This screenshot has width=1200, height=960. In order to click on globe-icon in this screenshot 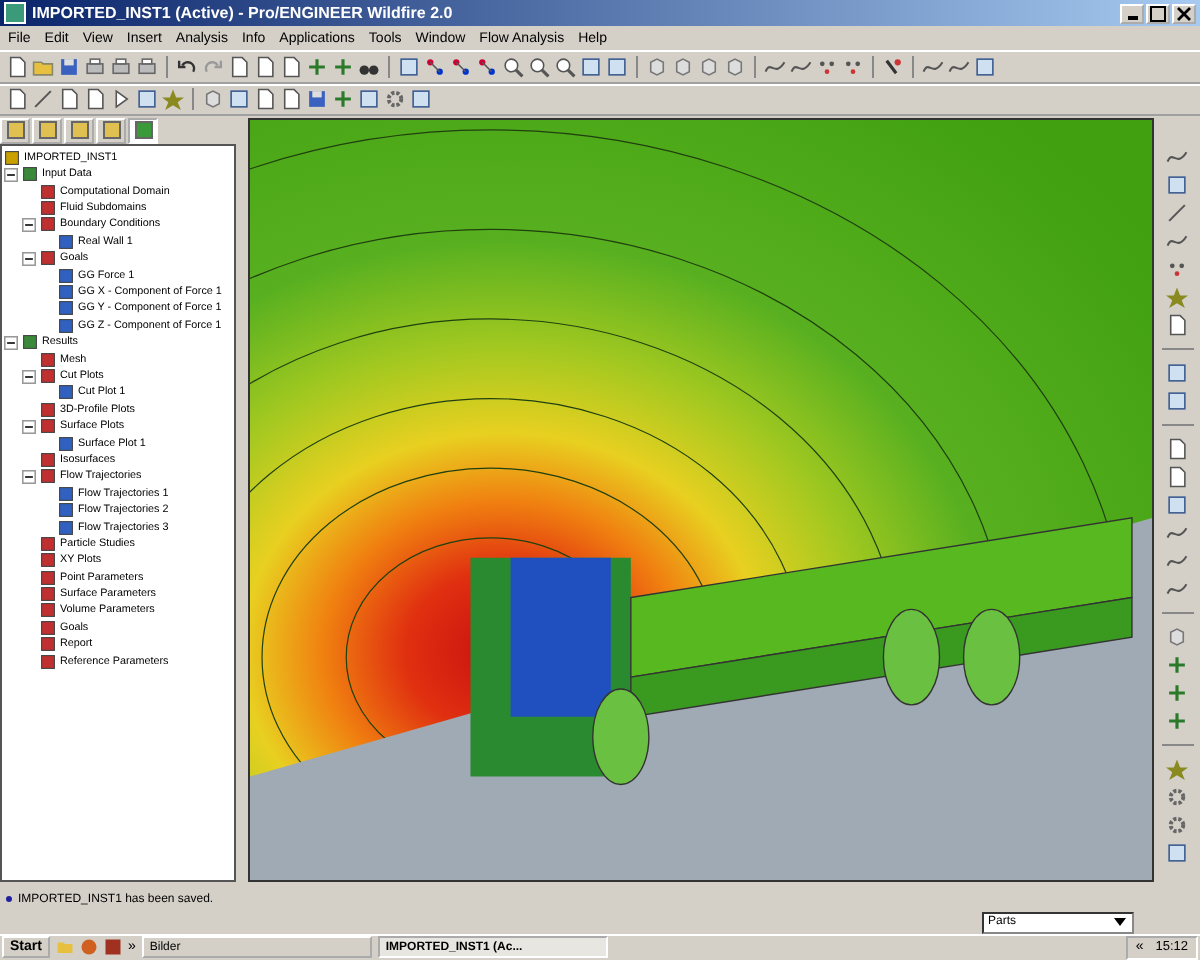, I will do `click(88, 947)`.